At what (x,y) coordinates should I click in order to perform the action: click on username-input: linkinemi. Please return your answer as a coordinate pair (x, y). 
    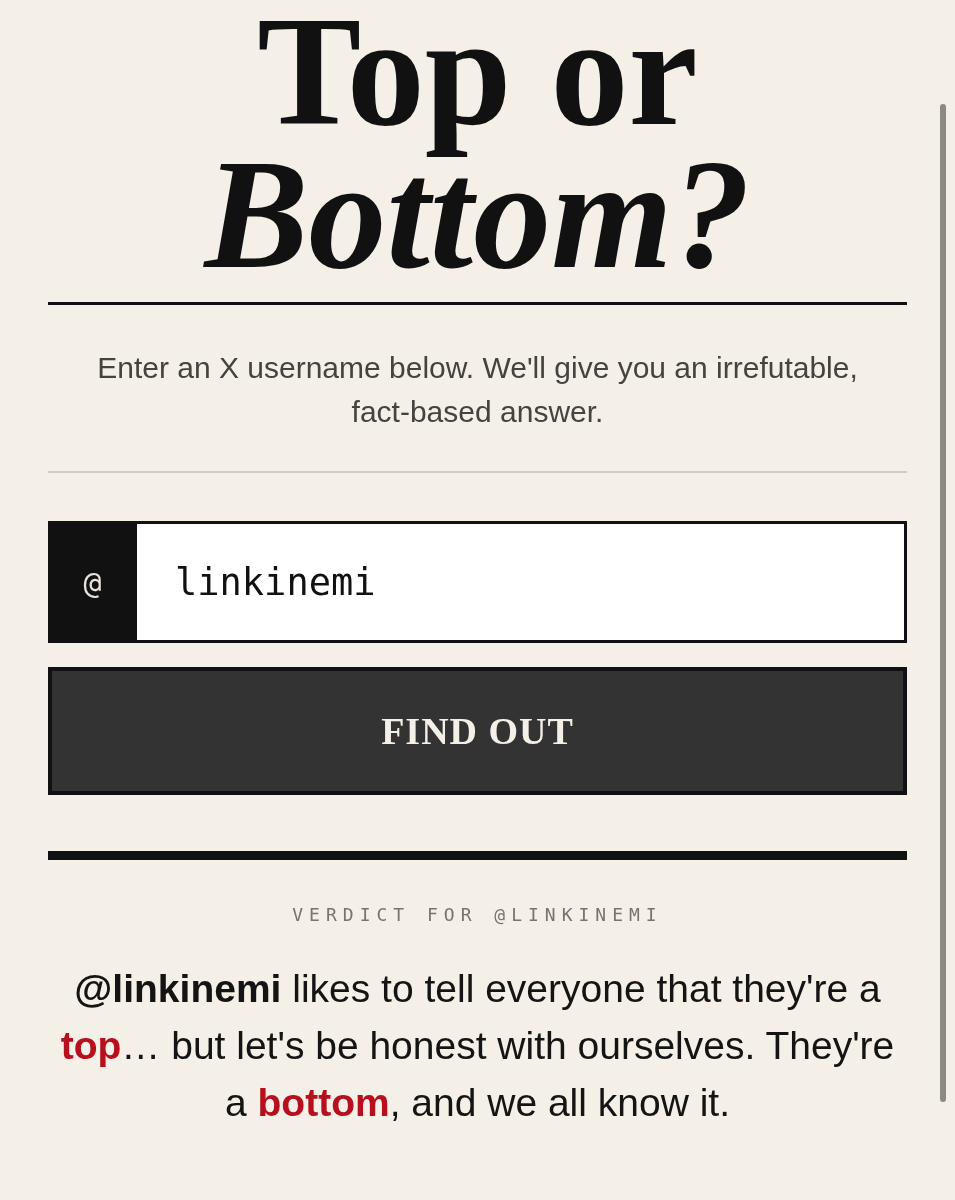
    Looking at the image, I should click on (522, 582).